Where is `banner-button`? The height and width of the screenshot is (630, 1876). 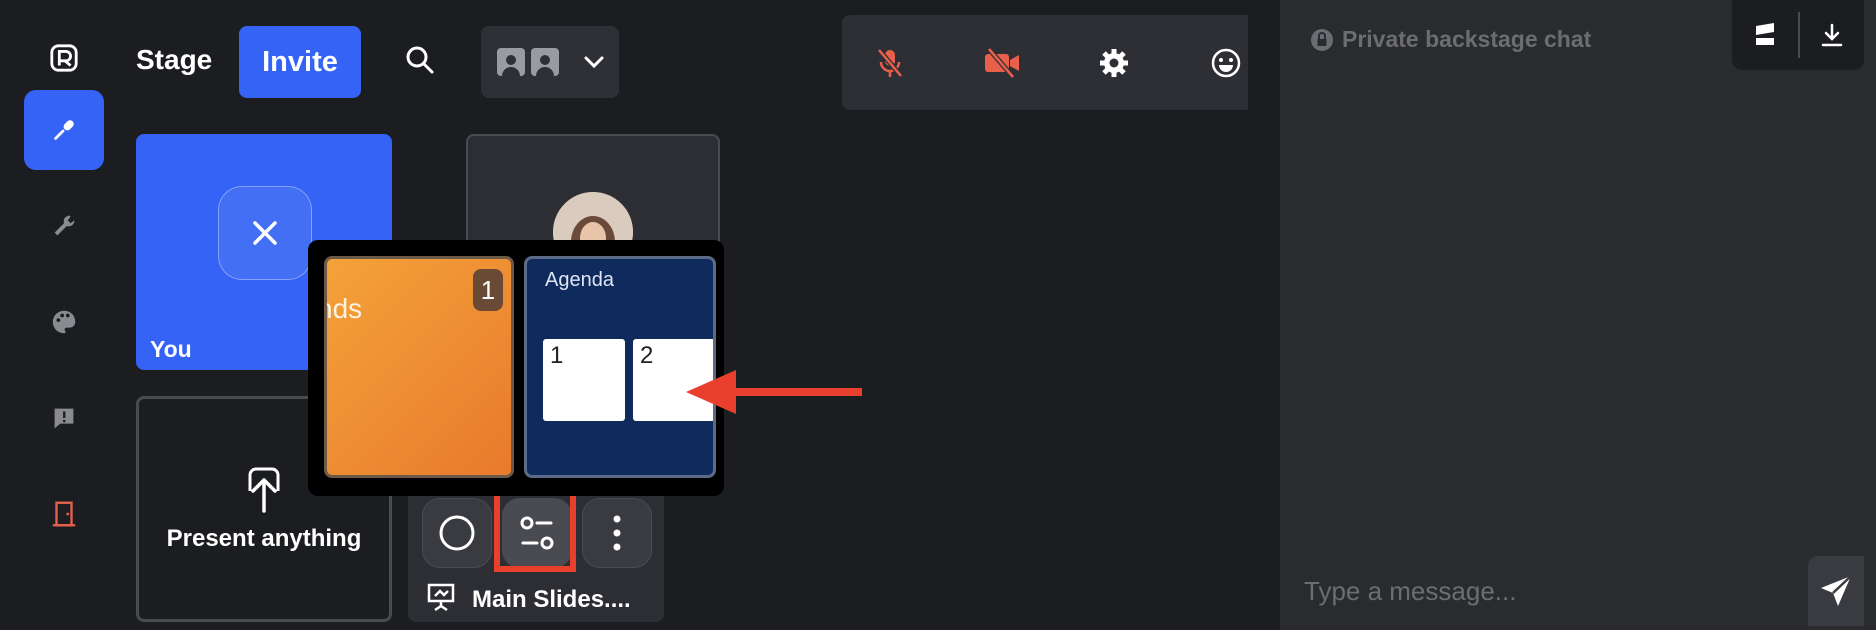 banner-button is located at coordinates (1765, 35).